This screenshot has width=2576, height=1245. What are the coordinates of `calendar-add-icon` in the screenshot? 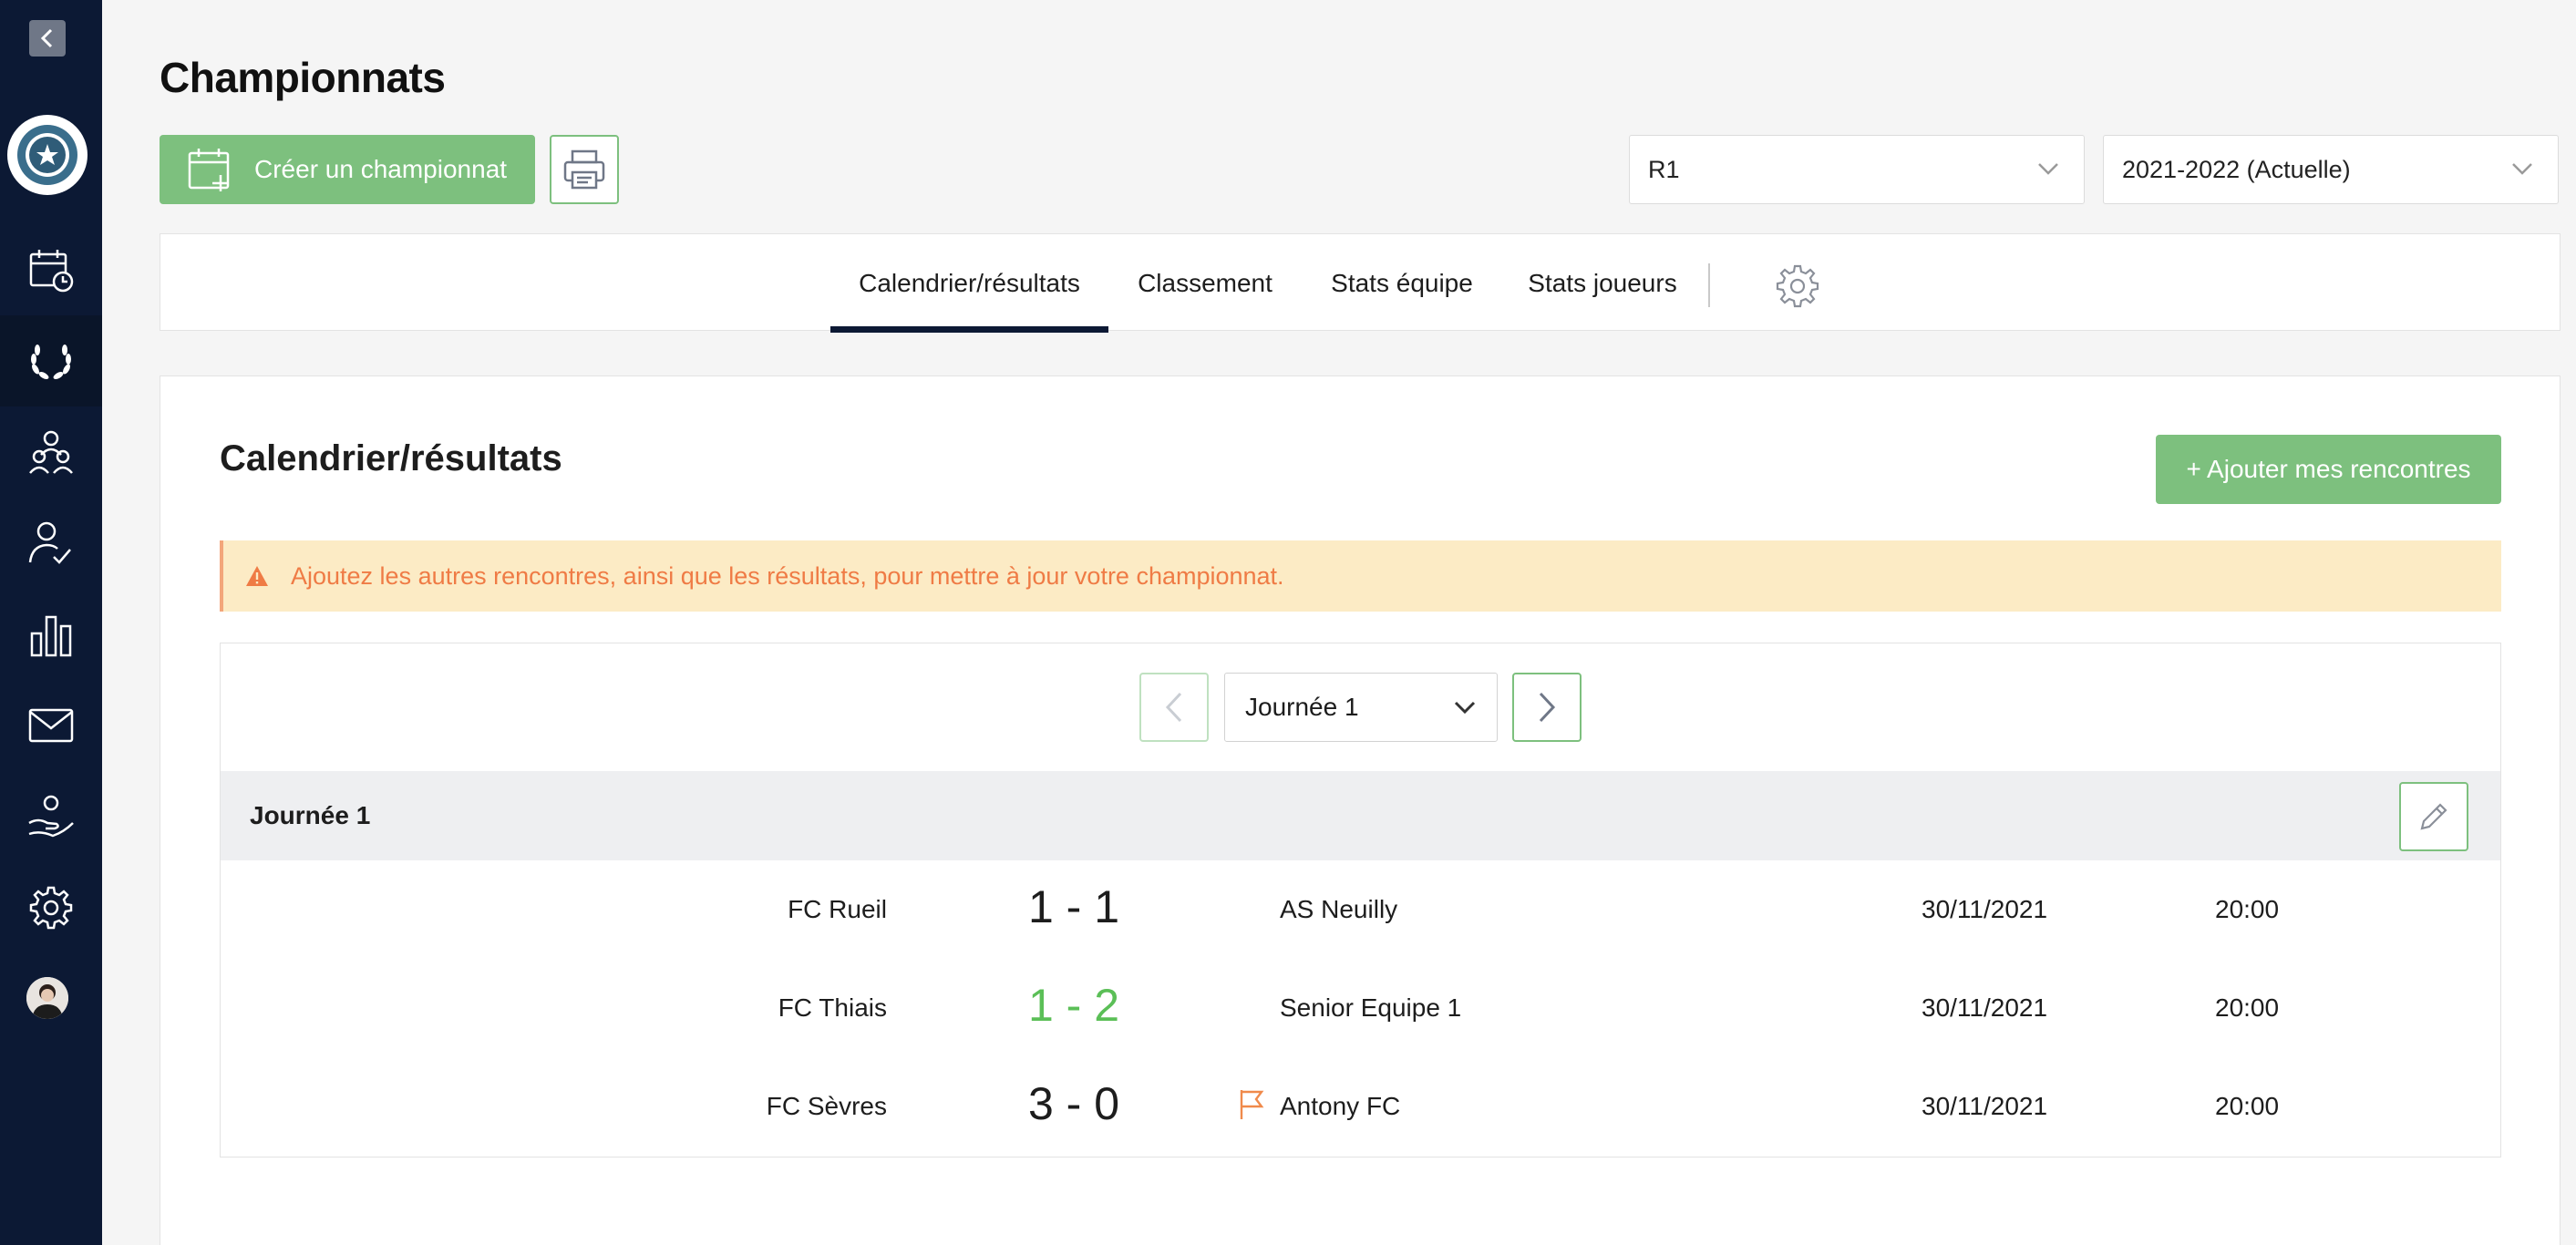 It's located at (210, 169).